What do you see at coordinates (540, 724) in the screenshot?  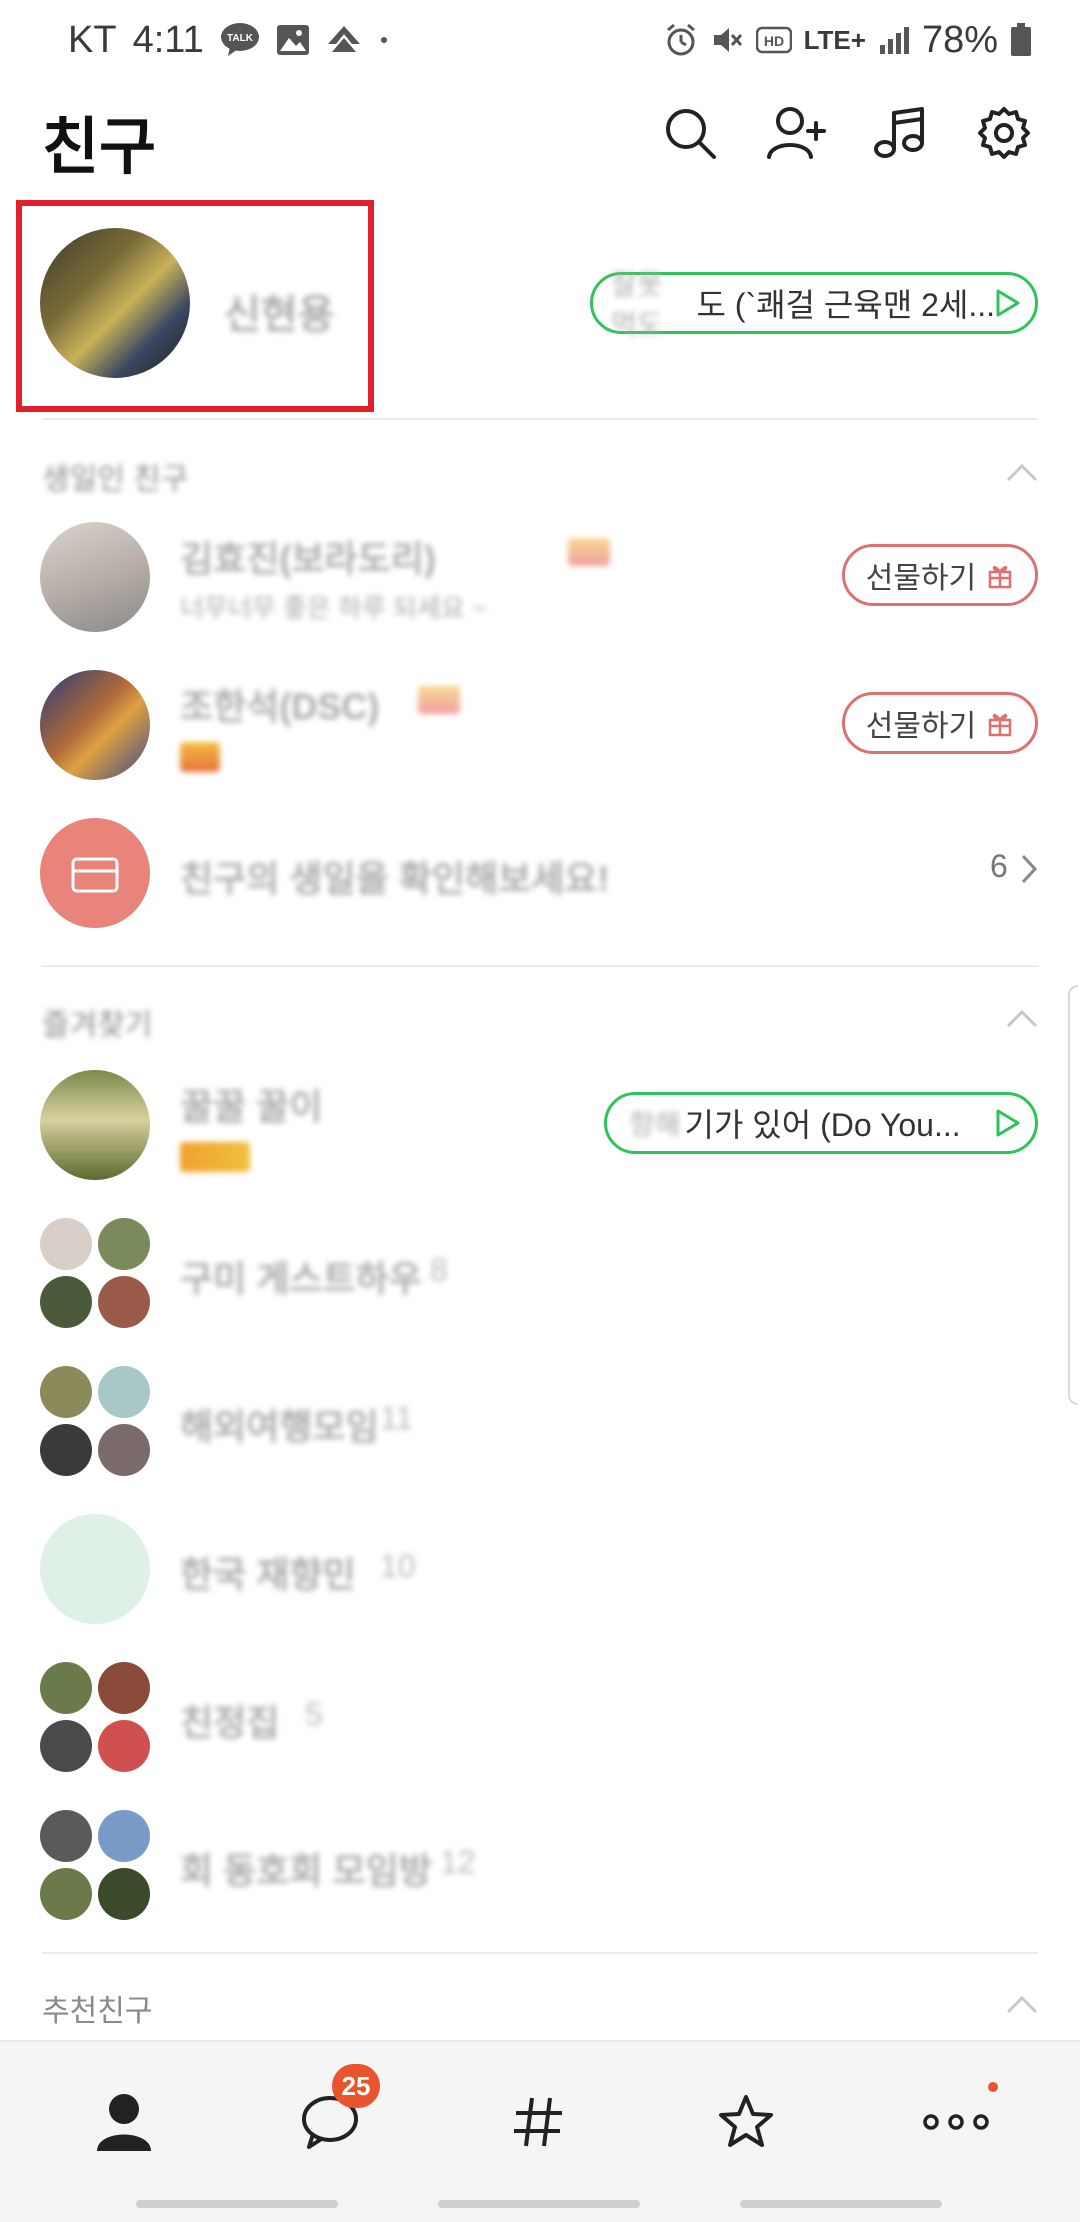 I see `list-item: 조한석(DSC) 선물하기` at bounding box center [540, 724].